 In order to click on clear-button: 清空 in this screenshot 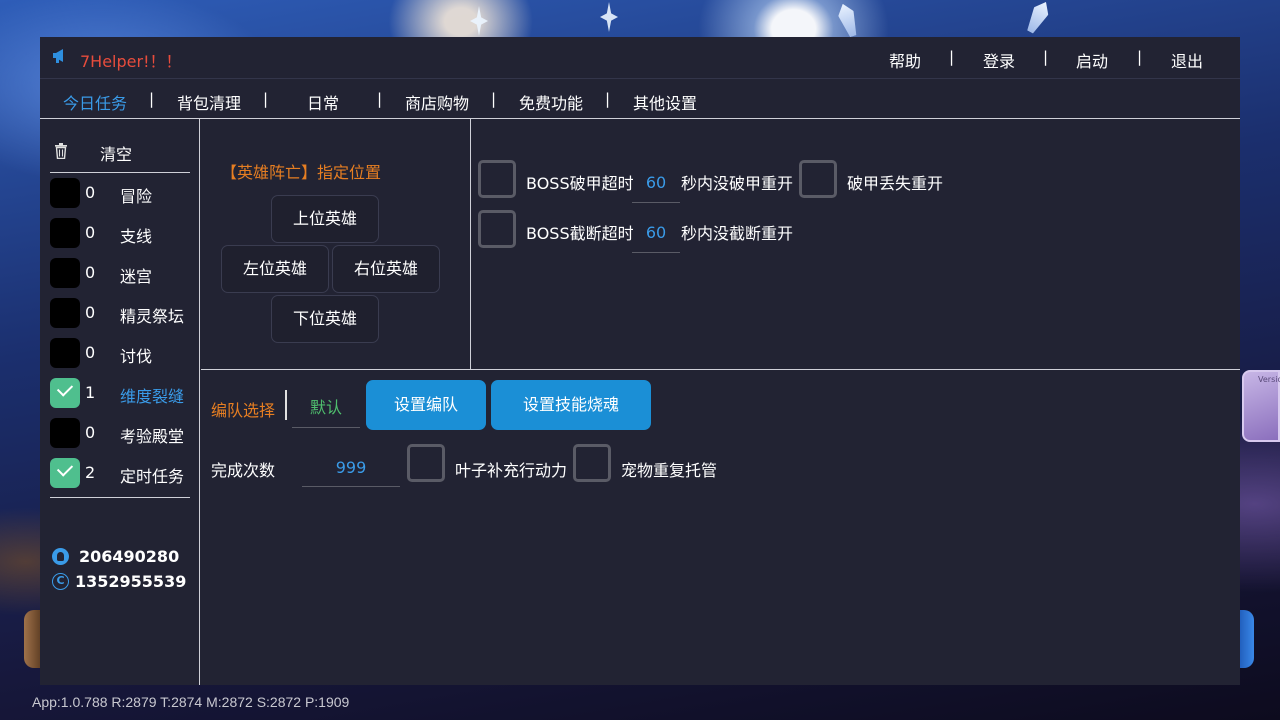, I will do `click(120, 154)`.